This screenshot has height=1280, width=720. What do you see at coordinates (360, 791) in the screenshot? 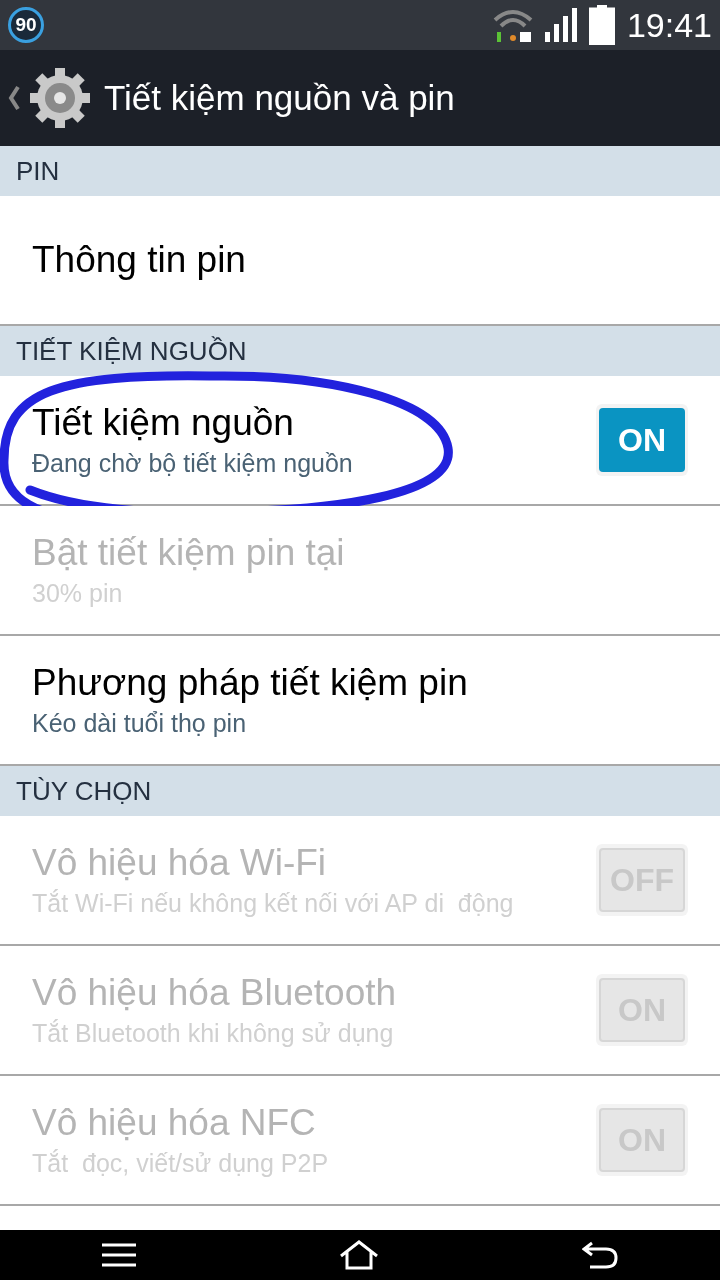
I see `section-header: TÙY CHỌN` at bounding box center [360, 791].